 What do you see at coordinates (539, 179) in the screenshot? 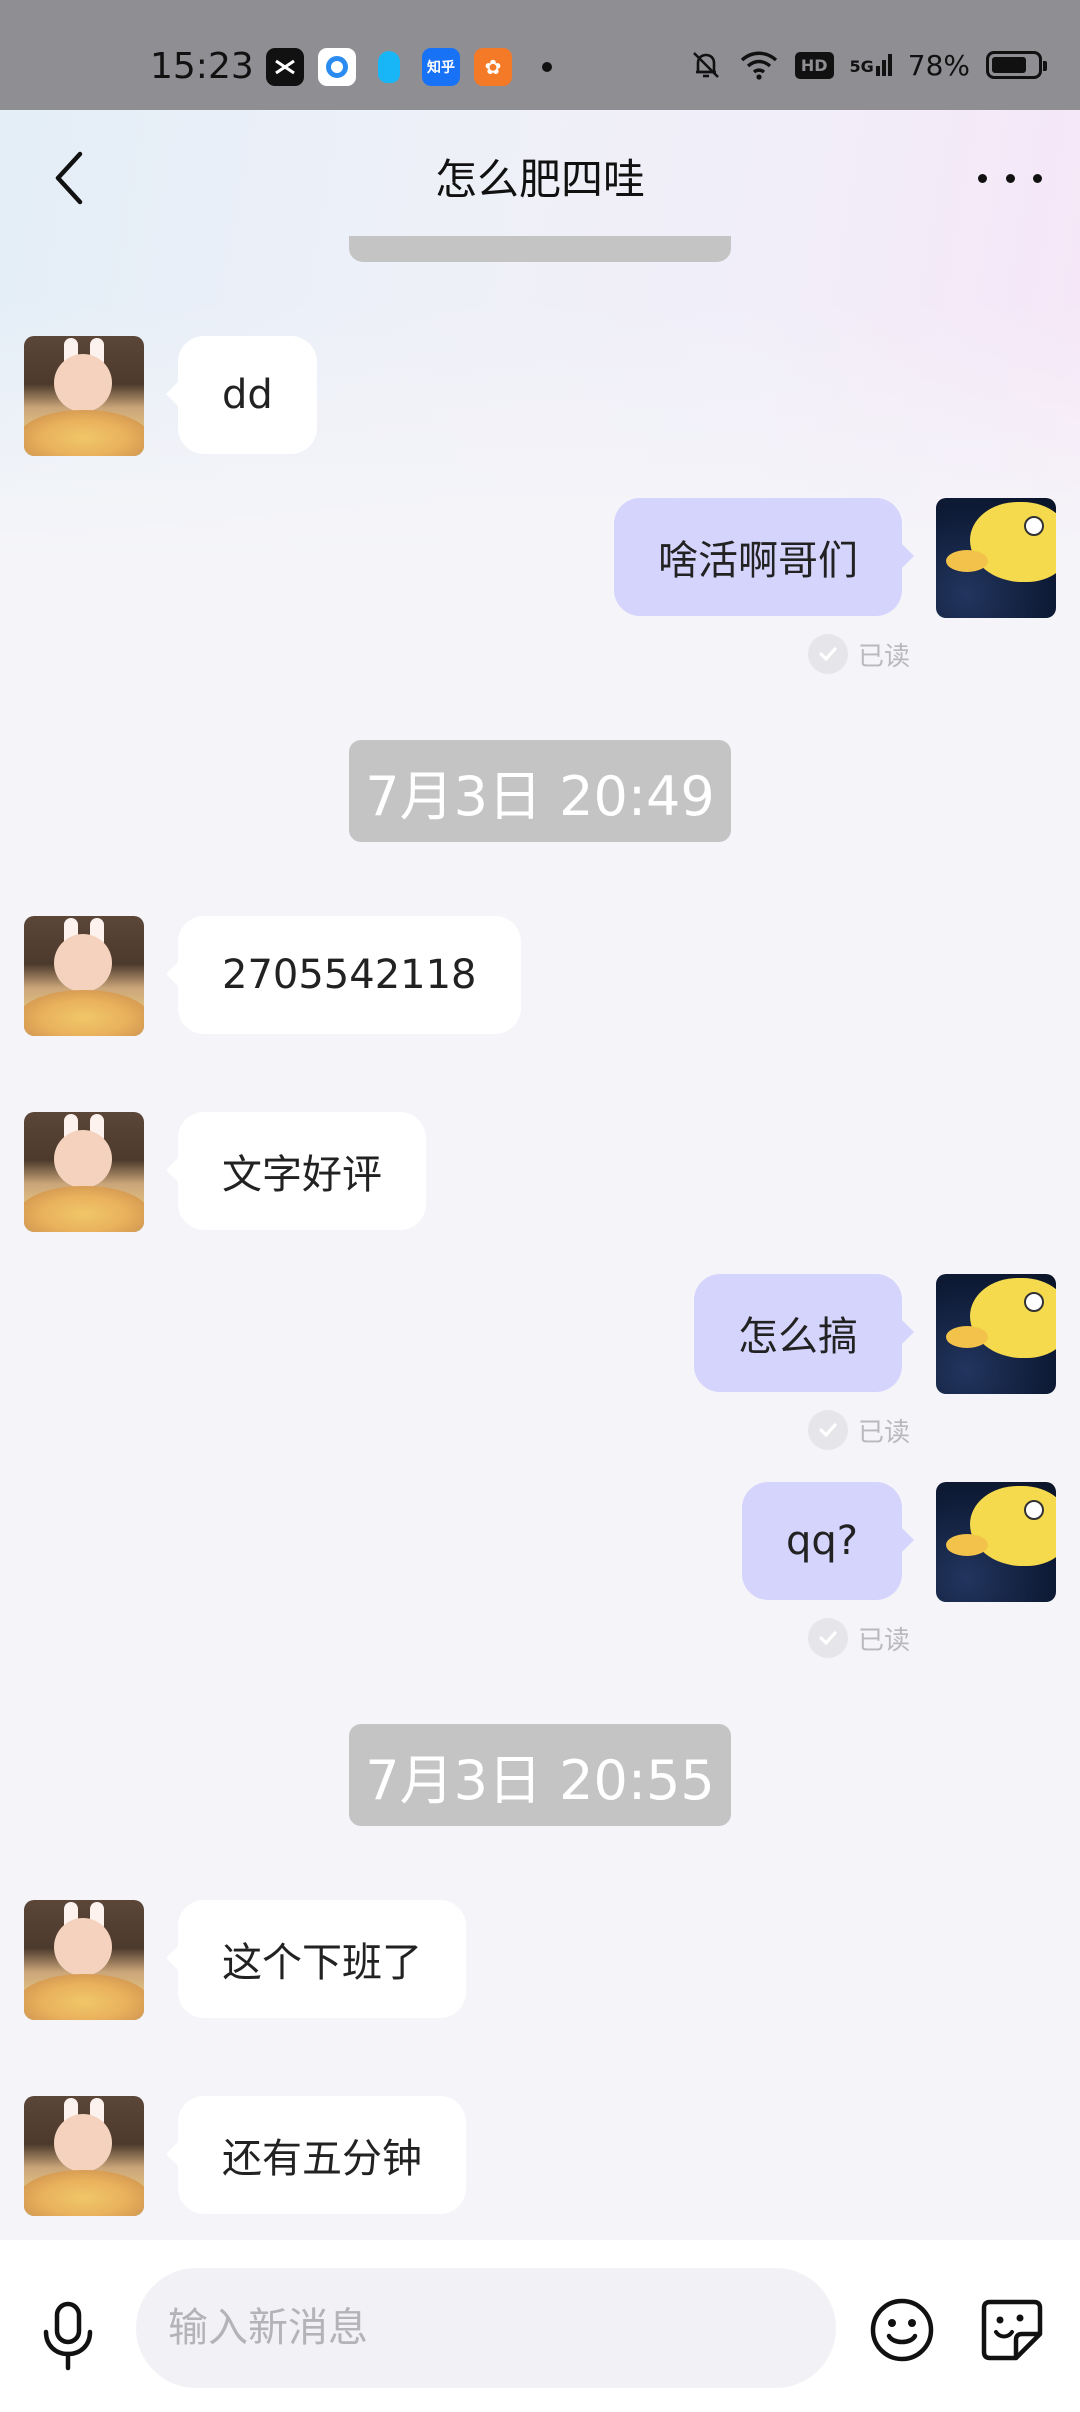
I see `chat-title: 怎么肥四哇` at bounding box center [539, 179].